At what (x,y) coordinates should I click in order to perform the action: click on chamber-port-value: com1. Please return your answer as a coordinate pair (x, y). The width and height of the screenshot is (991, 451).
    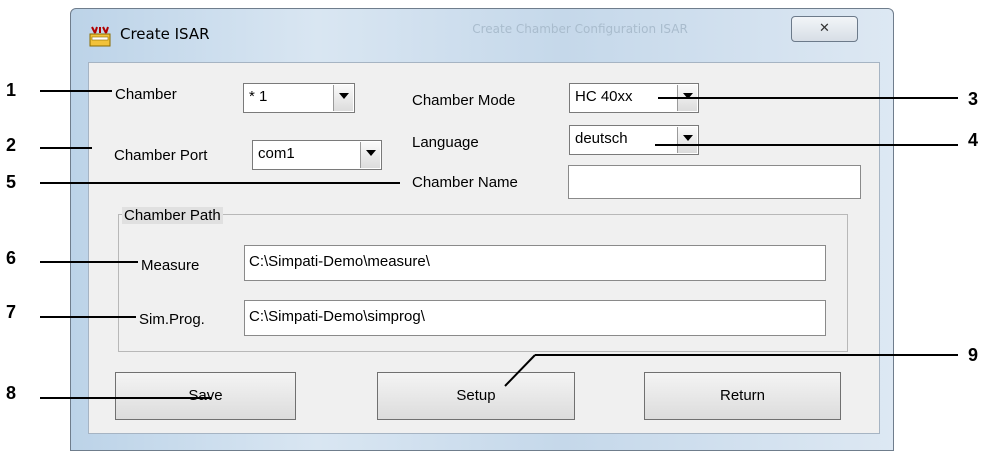
    Looking at the image, I should click on (276, 153).